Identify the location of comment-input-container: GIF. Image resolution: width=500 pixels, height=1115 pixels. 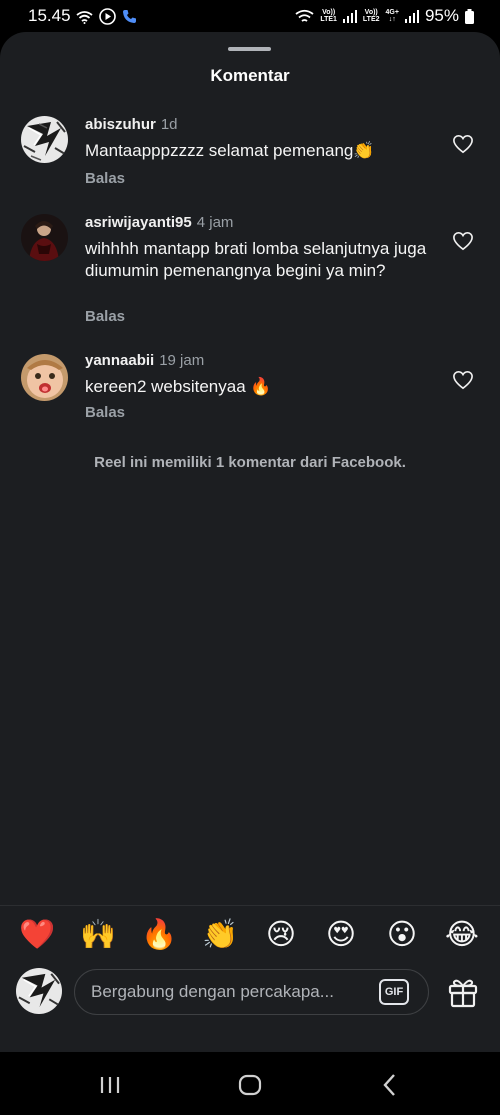
(251, 992).